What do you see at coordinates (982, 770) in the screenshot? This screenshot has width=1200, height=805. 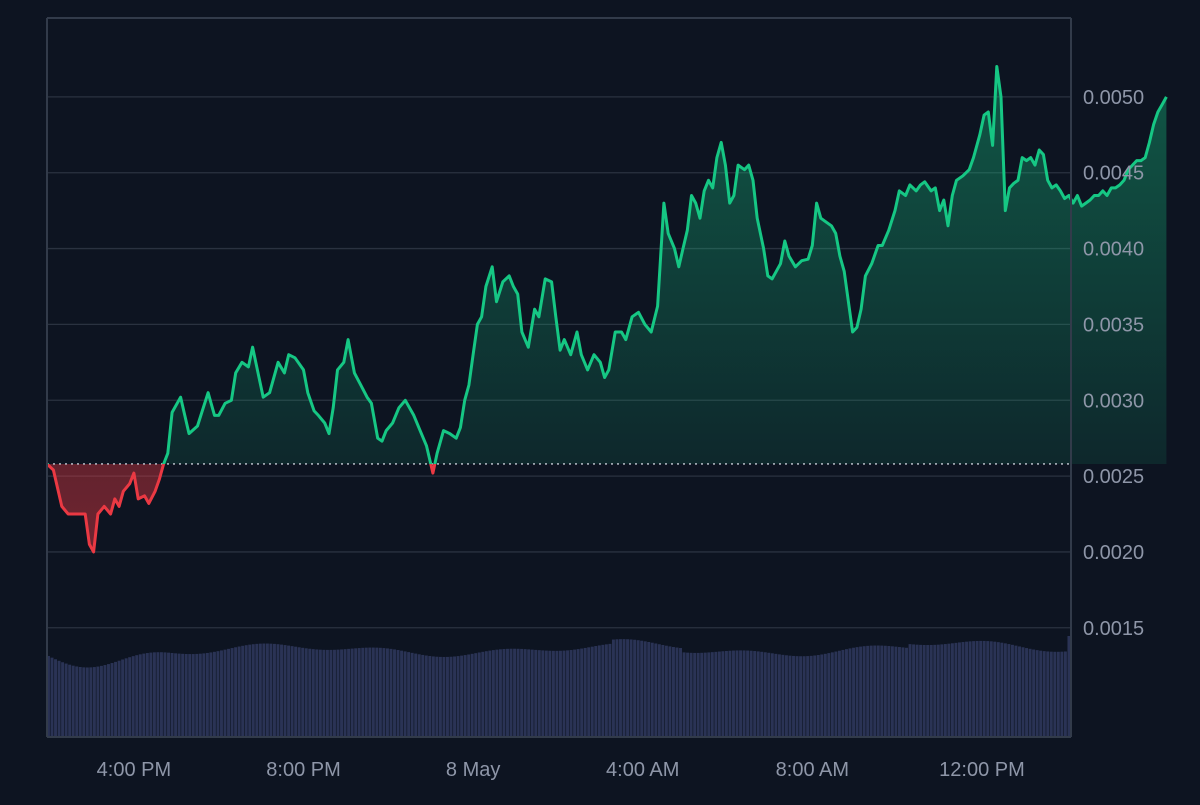 I see `x-tick-label: 12:00 PM` at bounding box center [982, 770].